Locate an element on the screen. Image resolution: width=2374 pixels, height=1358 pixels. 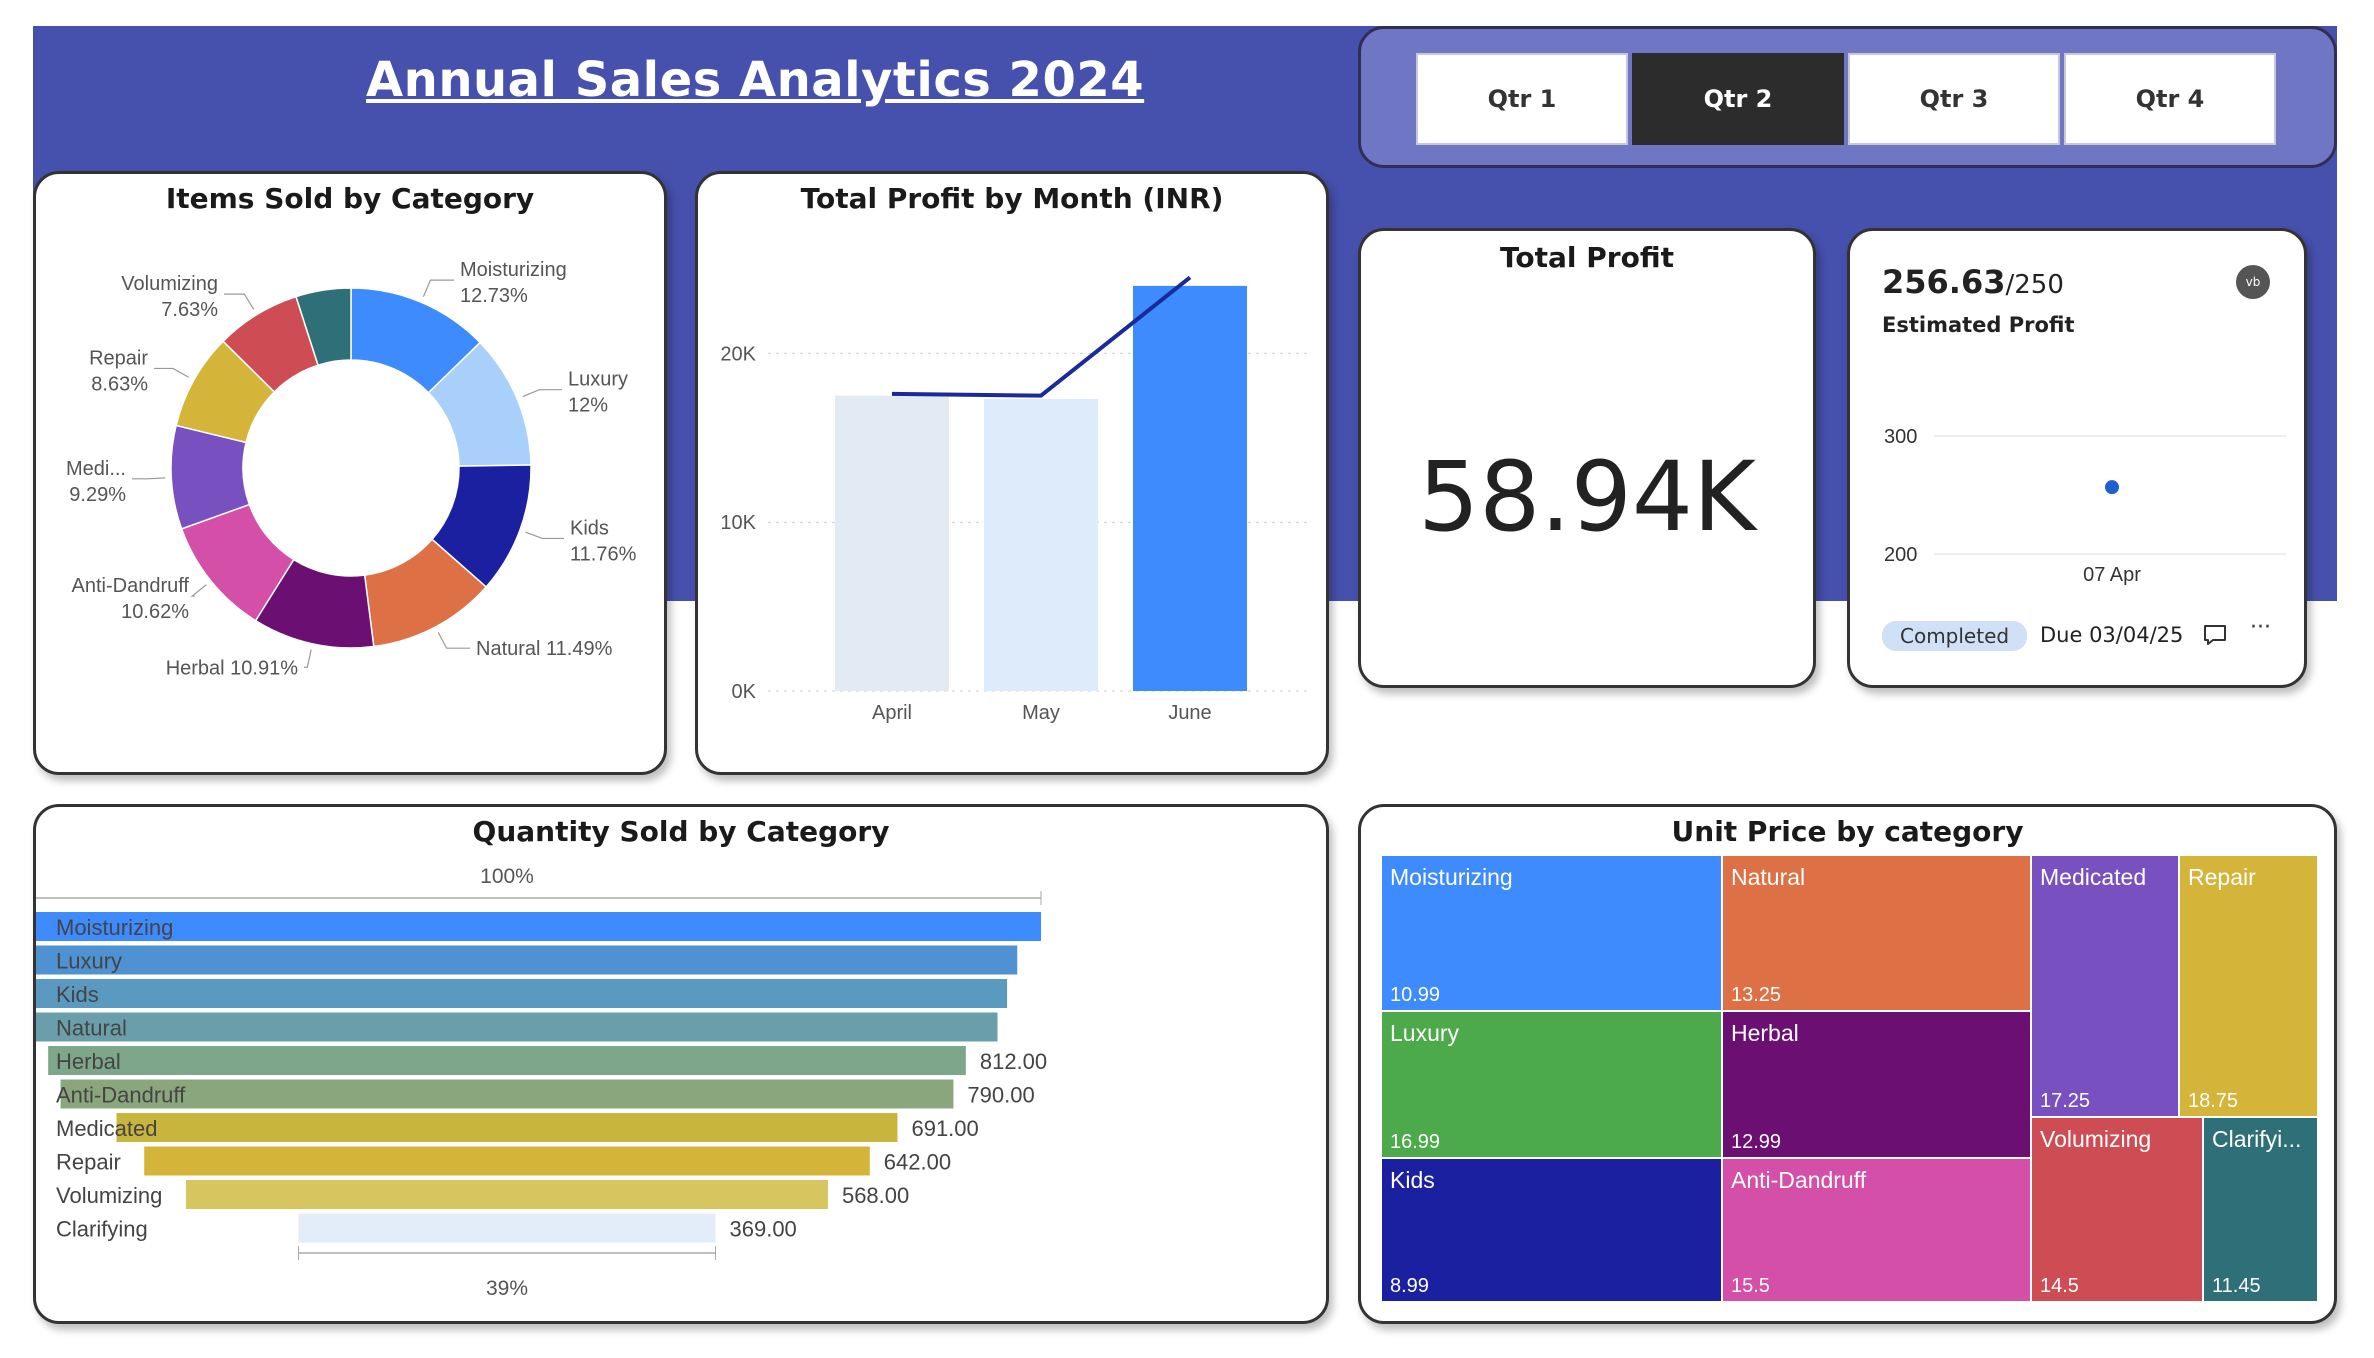
treemap-tile-value: 13.25 is located at coordinates (1756, 995).